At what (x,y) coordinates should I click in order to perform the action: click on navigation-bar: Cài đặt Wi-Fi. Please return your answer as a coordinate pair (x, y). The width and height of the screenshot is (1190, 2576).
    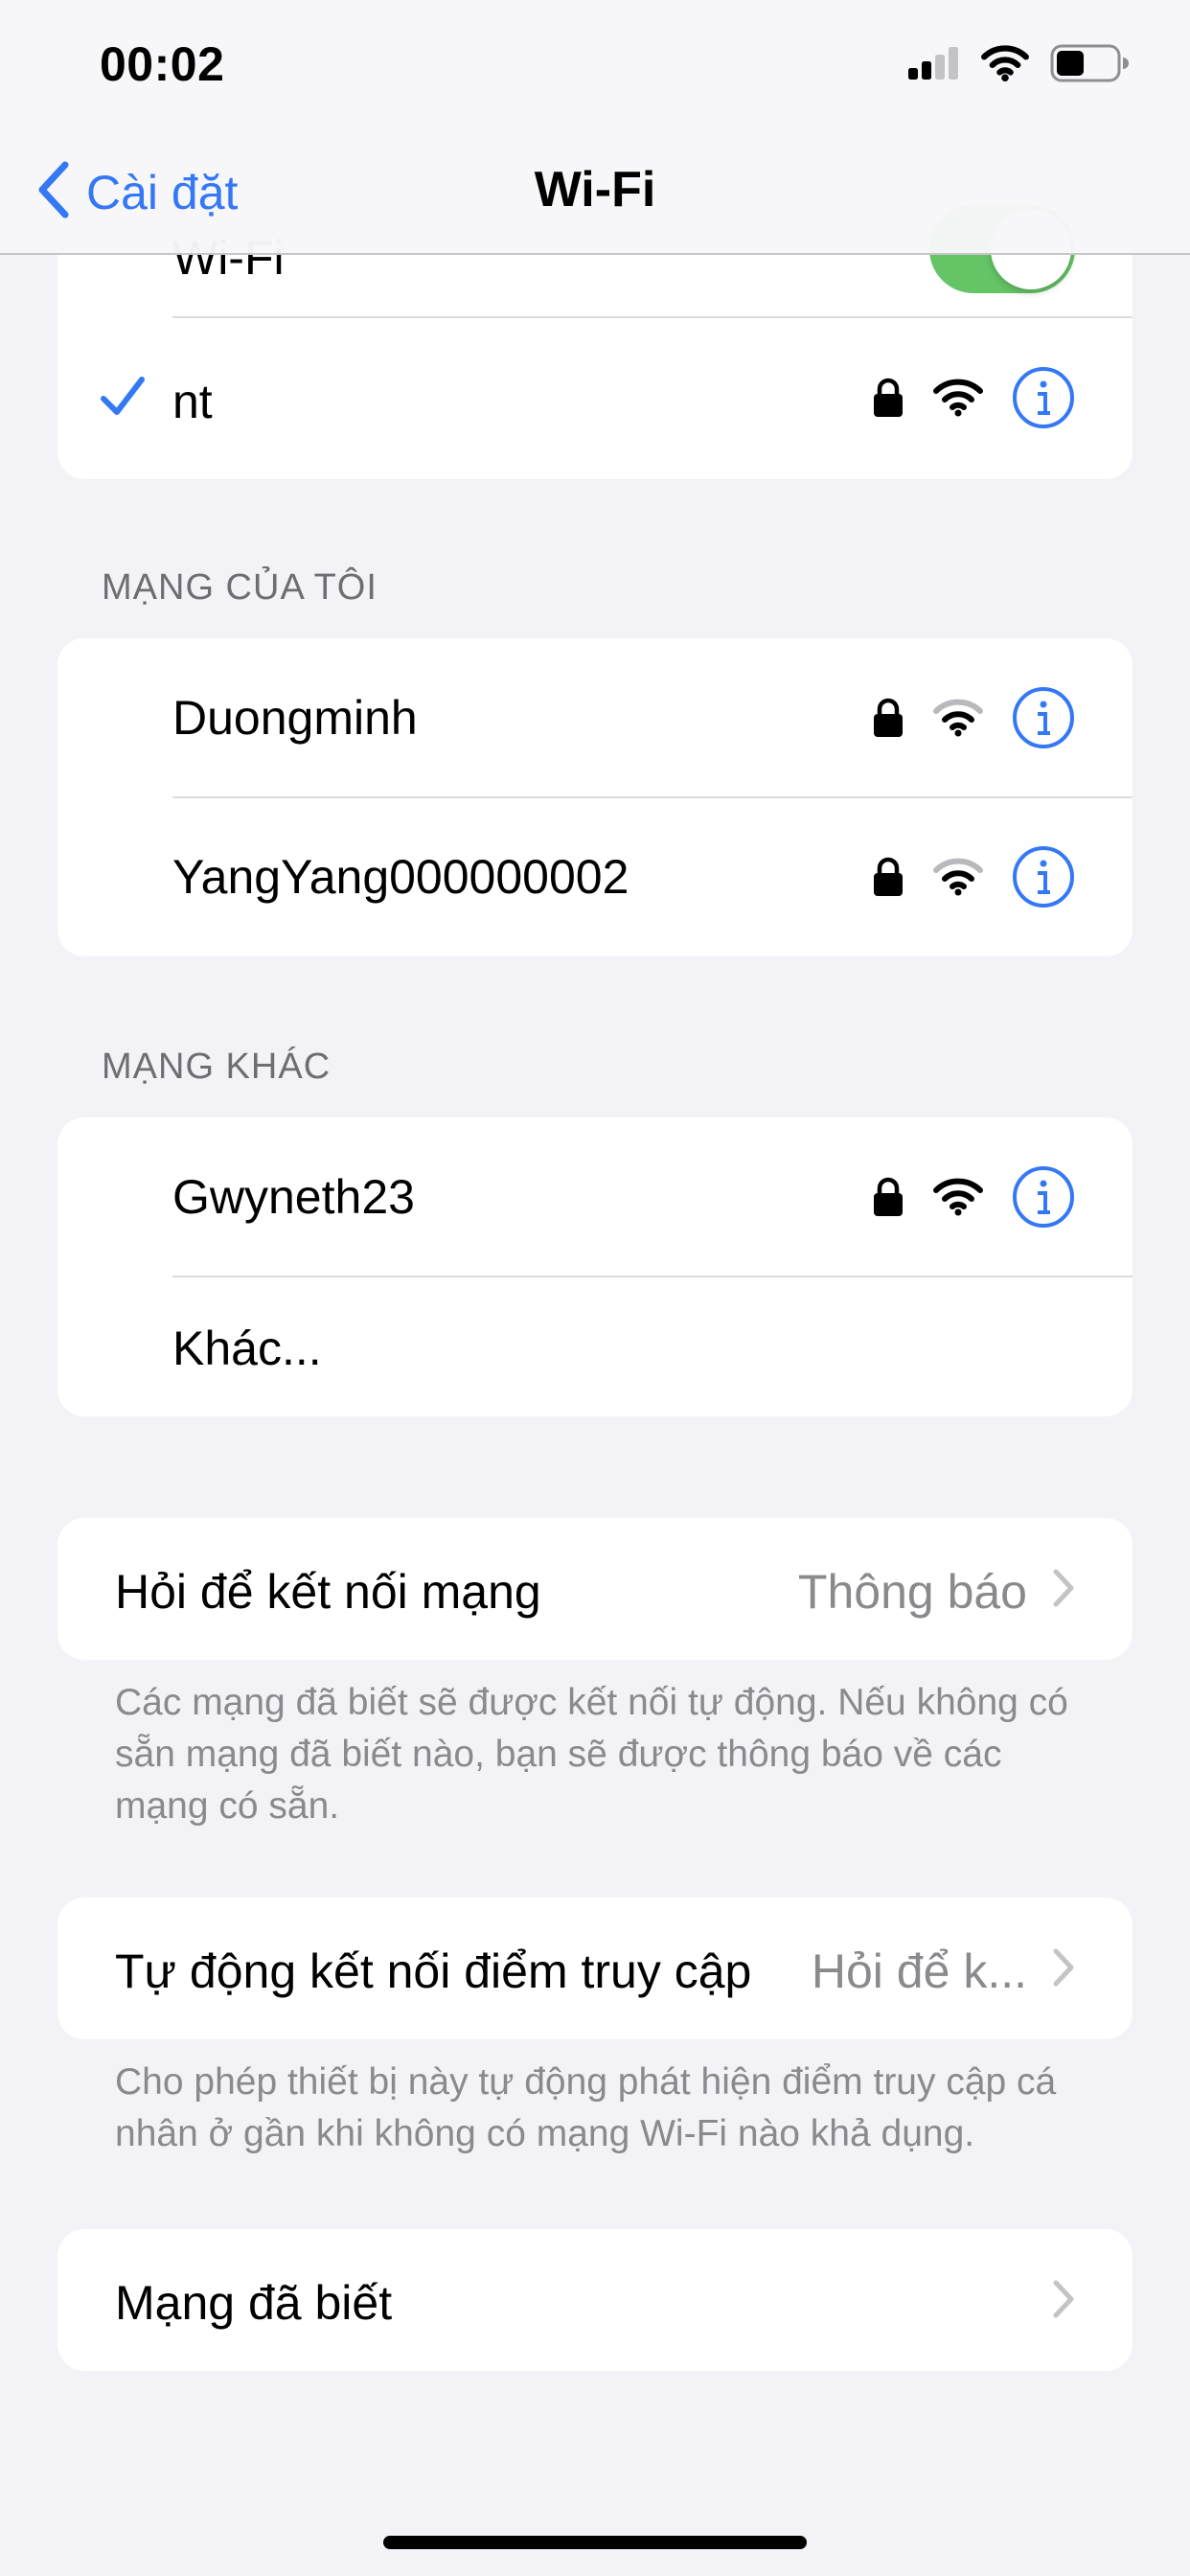
    Looking at the image, I should click on (595, 194).